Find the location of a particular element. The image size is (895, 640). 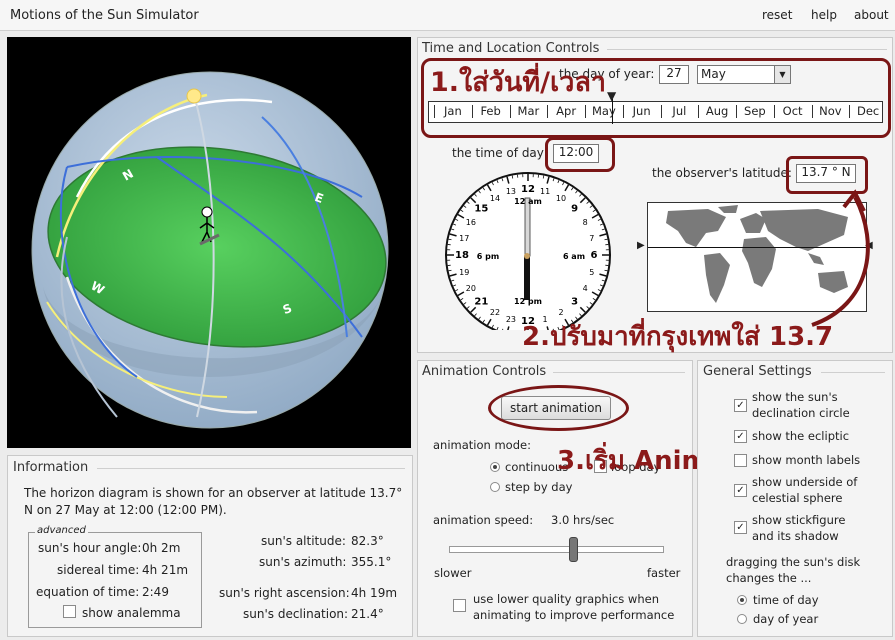

step-by-day-radio is located at coordinates (495, 487).